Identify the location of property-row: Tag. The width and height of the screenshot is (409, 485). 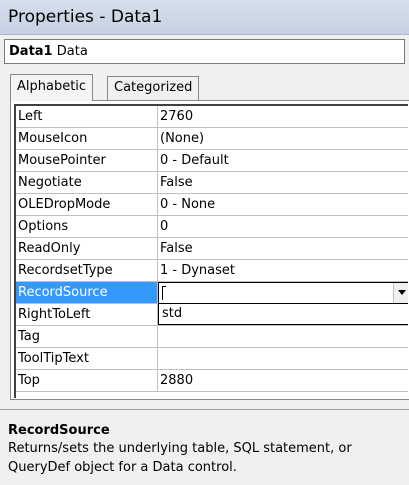
(212, 337).